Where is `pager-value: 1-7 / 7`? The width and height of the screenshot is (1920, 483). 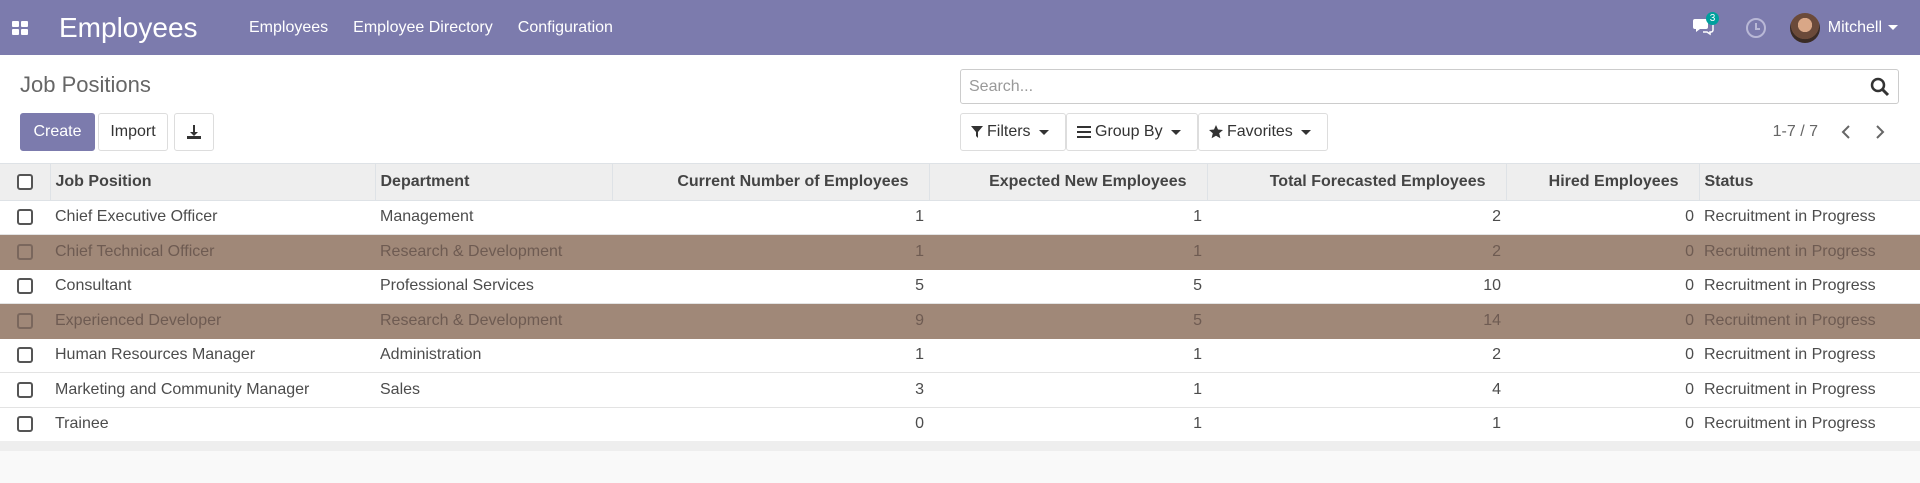 pager-value: 1-7 / 7 is located at coordinates (1795, 132).